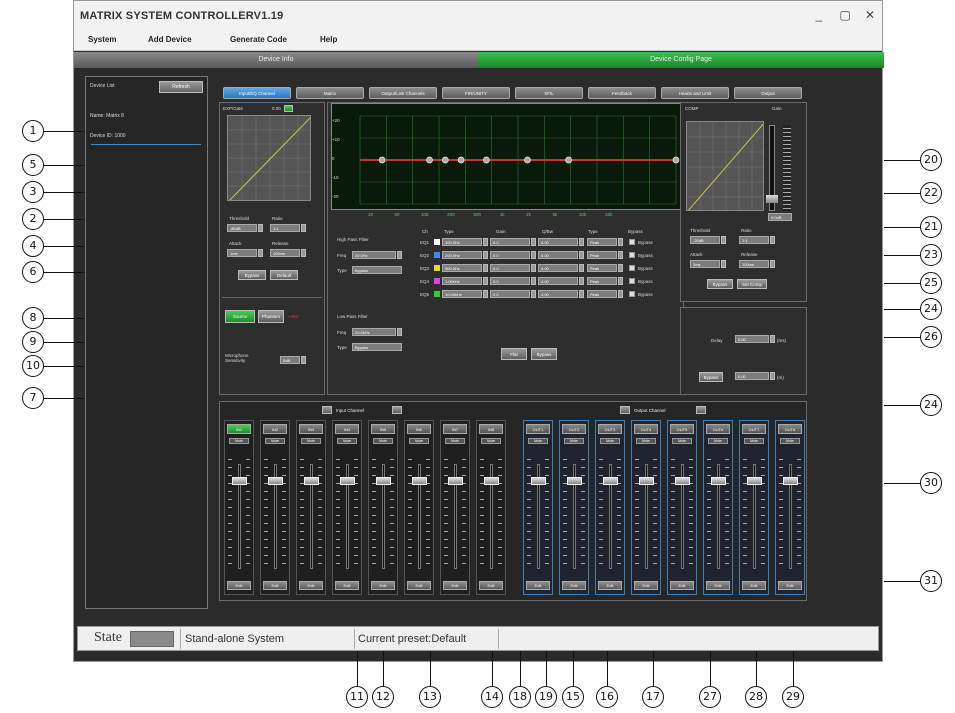 The height and width of the screenshot is (713, 955). Describe the element at coordinates (303, 228) in the screenshot. I see `gate-ratio-spinner` at that location.